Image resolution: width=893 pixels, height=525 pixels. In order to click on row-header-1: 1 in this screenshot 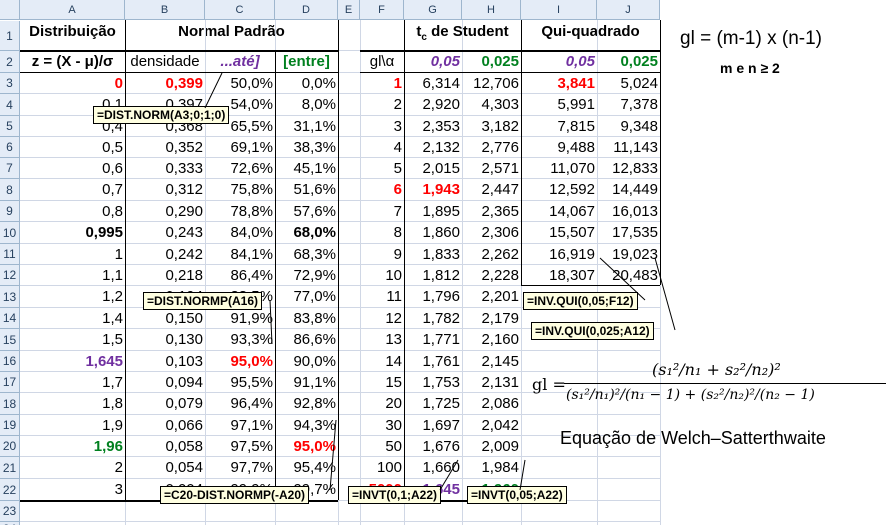, I will do `click(10, 36)`.